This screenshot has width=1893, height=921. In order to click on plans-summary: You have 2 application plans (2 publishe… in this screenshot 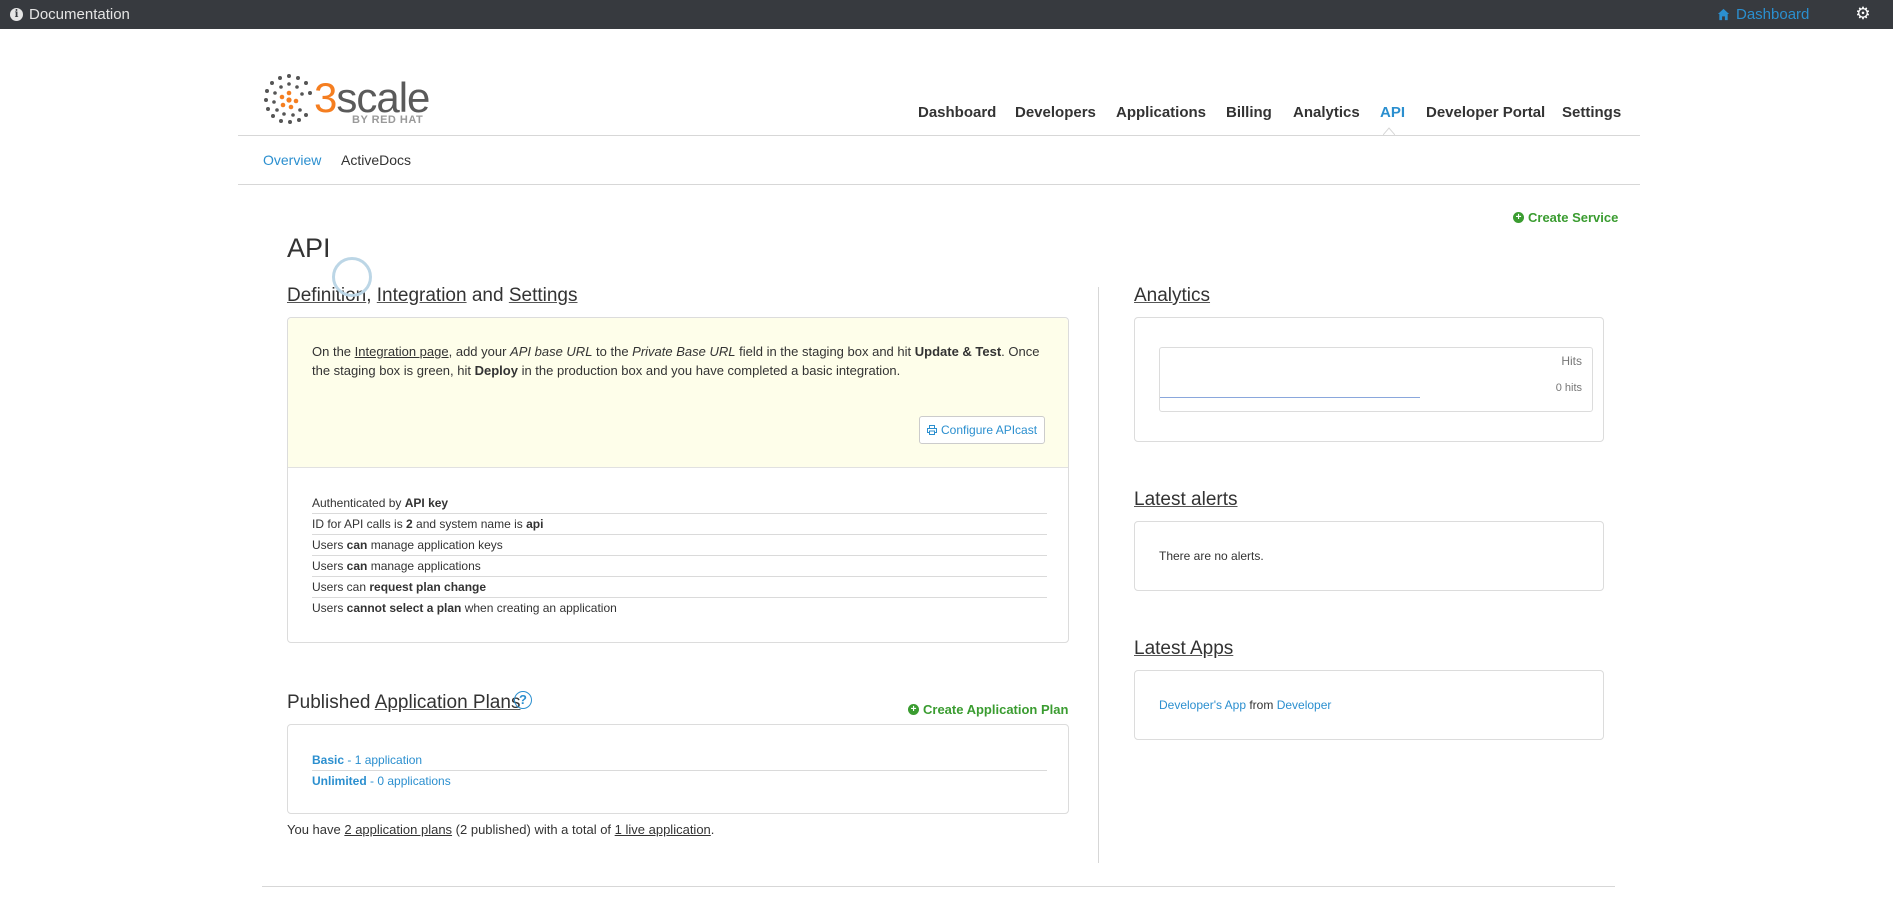, I will do `click(501, 829)`.